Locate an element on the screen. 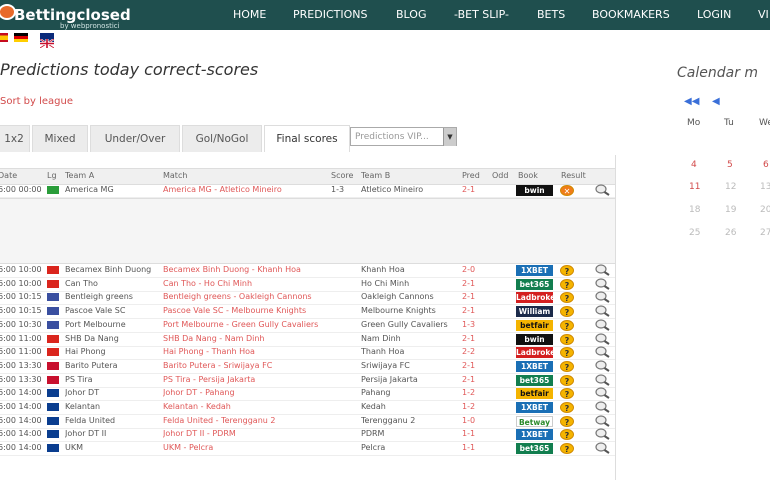 The width and height of the screenshot is (770, 480). calendar-day: 6 is located at coordinates (766, 165).